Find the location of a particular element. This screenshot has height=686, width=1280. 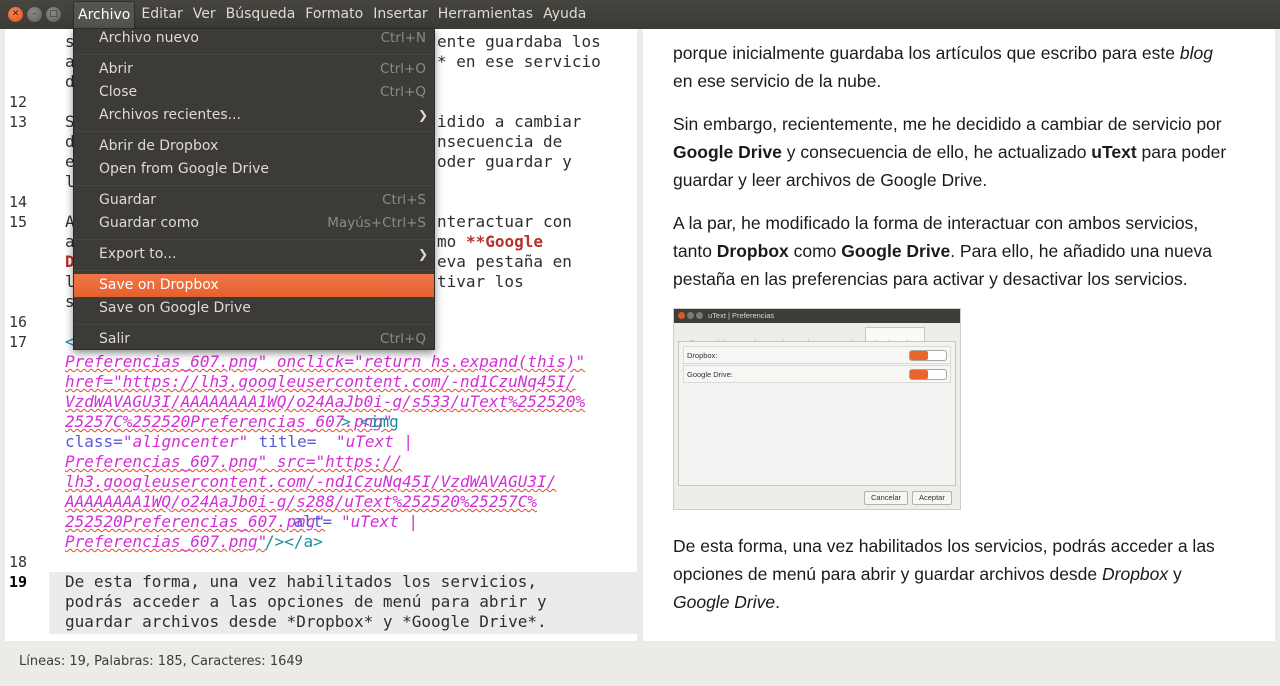

menu-item-archivos-recientes: Archivos recientes... ❯ is located at coordinates (254, 115).